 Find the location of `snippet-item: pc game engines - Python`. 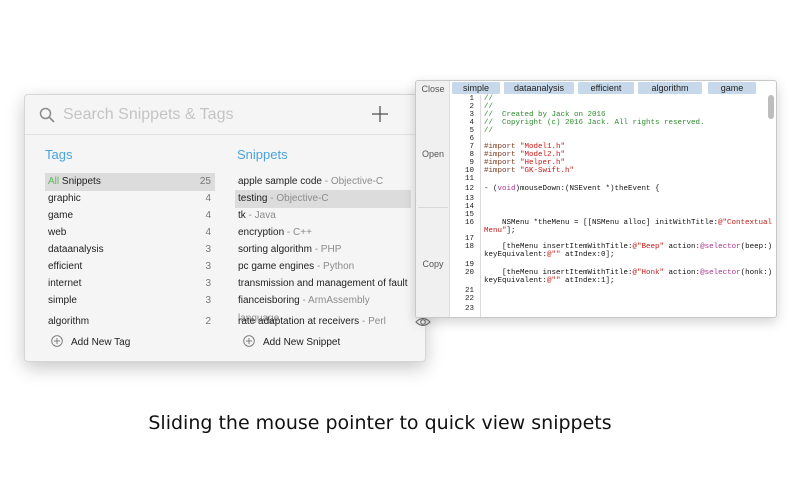

snippet-item: pc game engines - Python is located at coordinates (333, 267).